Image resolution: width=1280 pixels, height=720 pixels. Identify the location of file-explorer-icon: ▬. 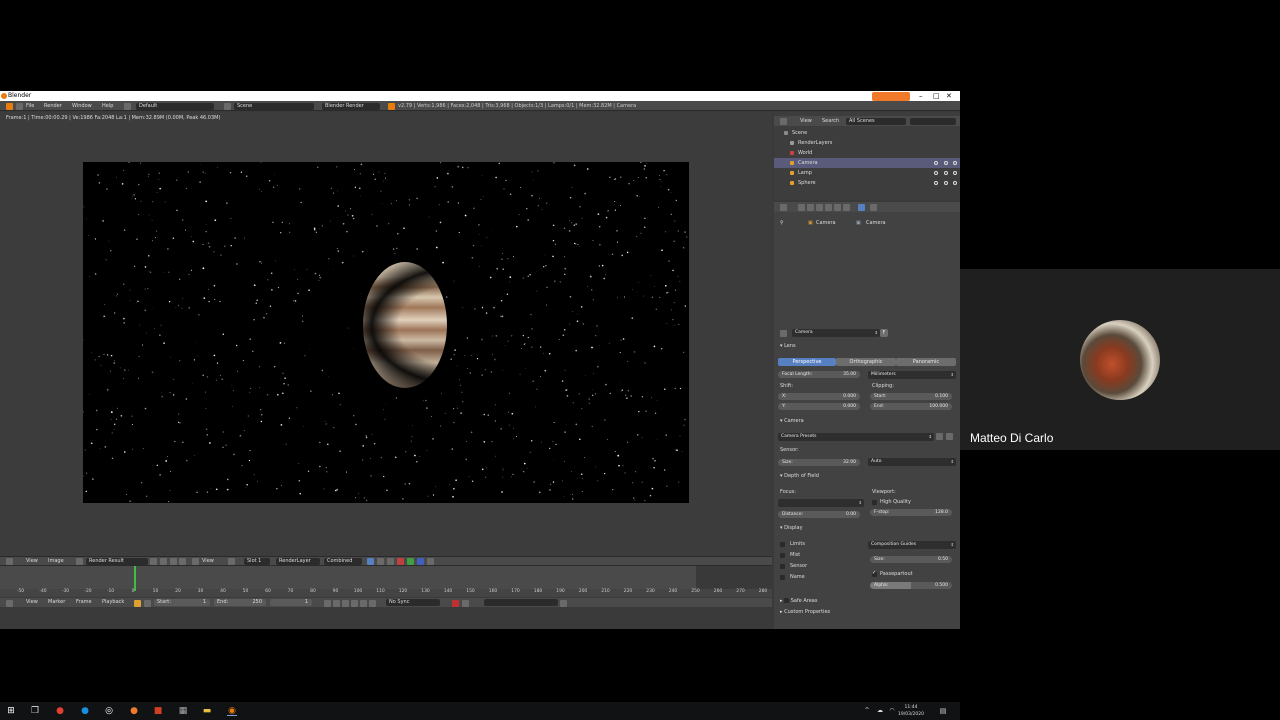
(207, 711).